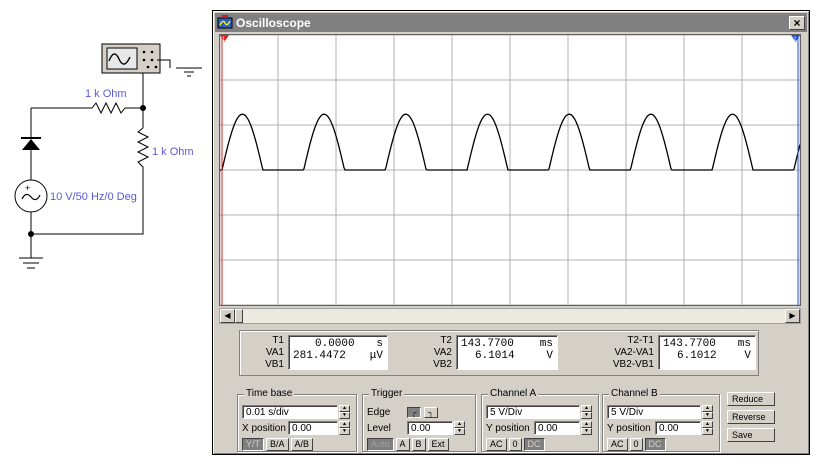 The height and width of the screenshot is (470, 830). I want to click on cursor-2-handle: 2, so click(795, 39).